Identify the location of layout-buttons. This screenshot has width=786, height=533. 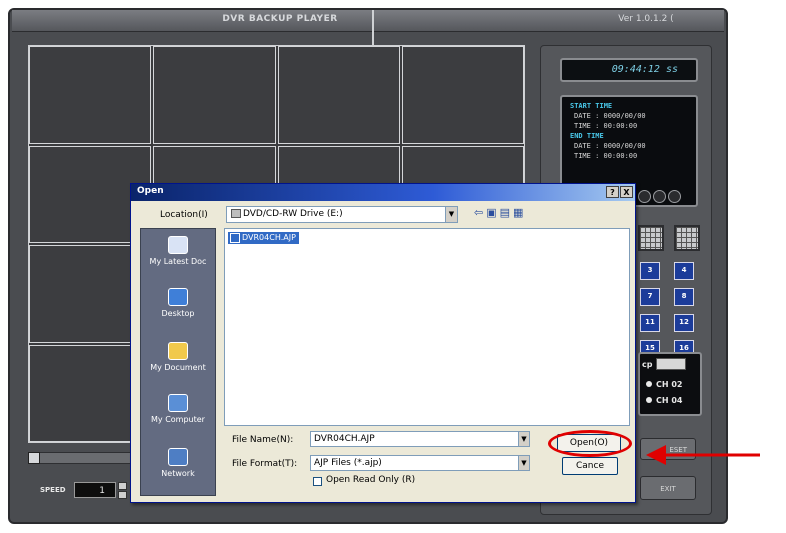
(674, 240).